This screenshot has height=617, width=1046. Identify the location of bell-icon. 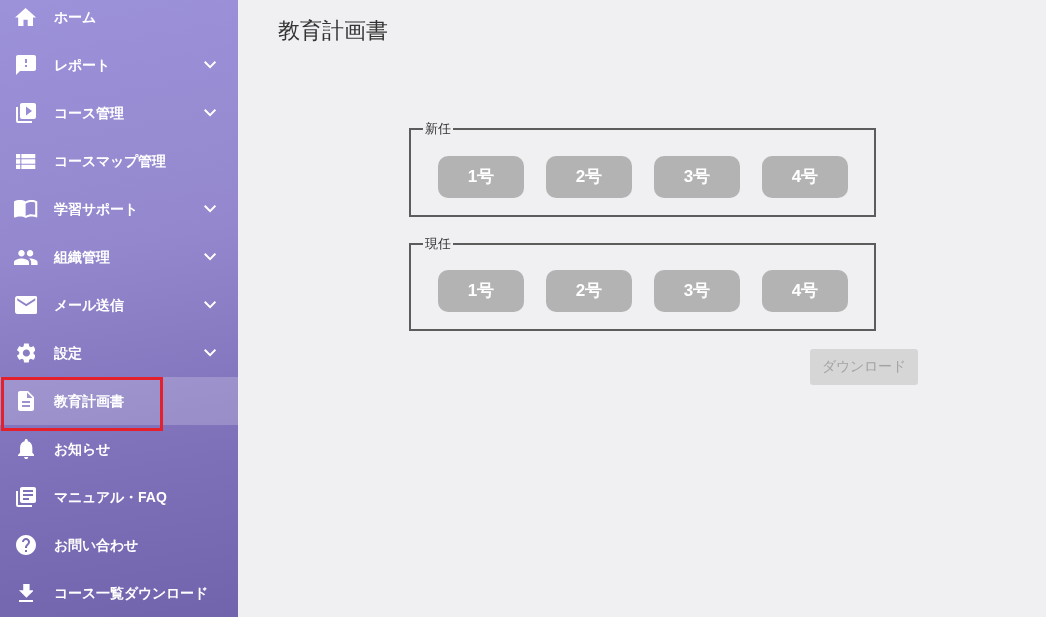
(26, 449).